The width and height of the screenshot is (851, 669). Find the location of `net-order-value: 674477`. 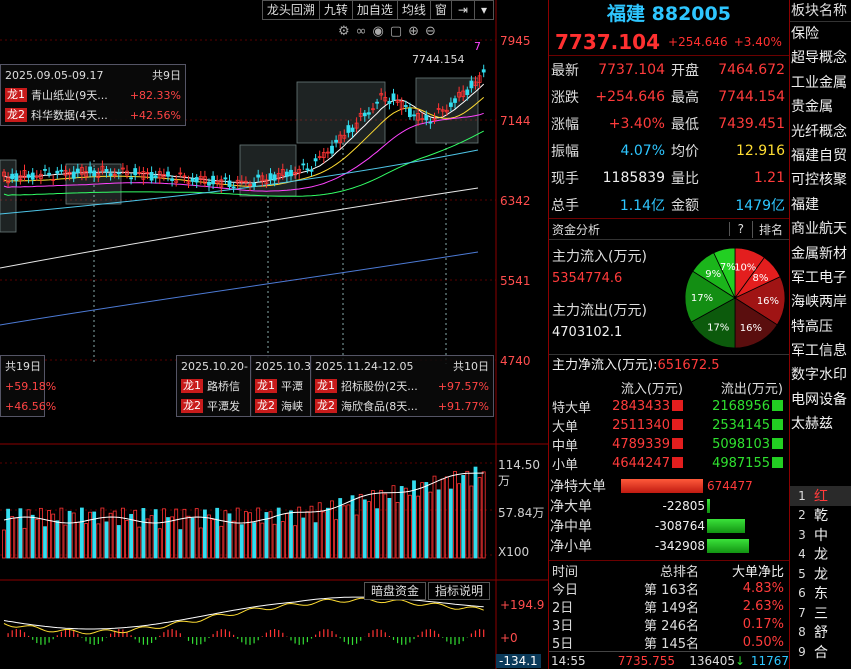

net-order-value: 674477 is located at coordinates (730, 486).